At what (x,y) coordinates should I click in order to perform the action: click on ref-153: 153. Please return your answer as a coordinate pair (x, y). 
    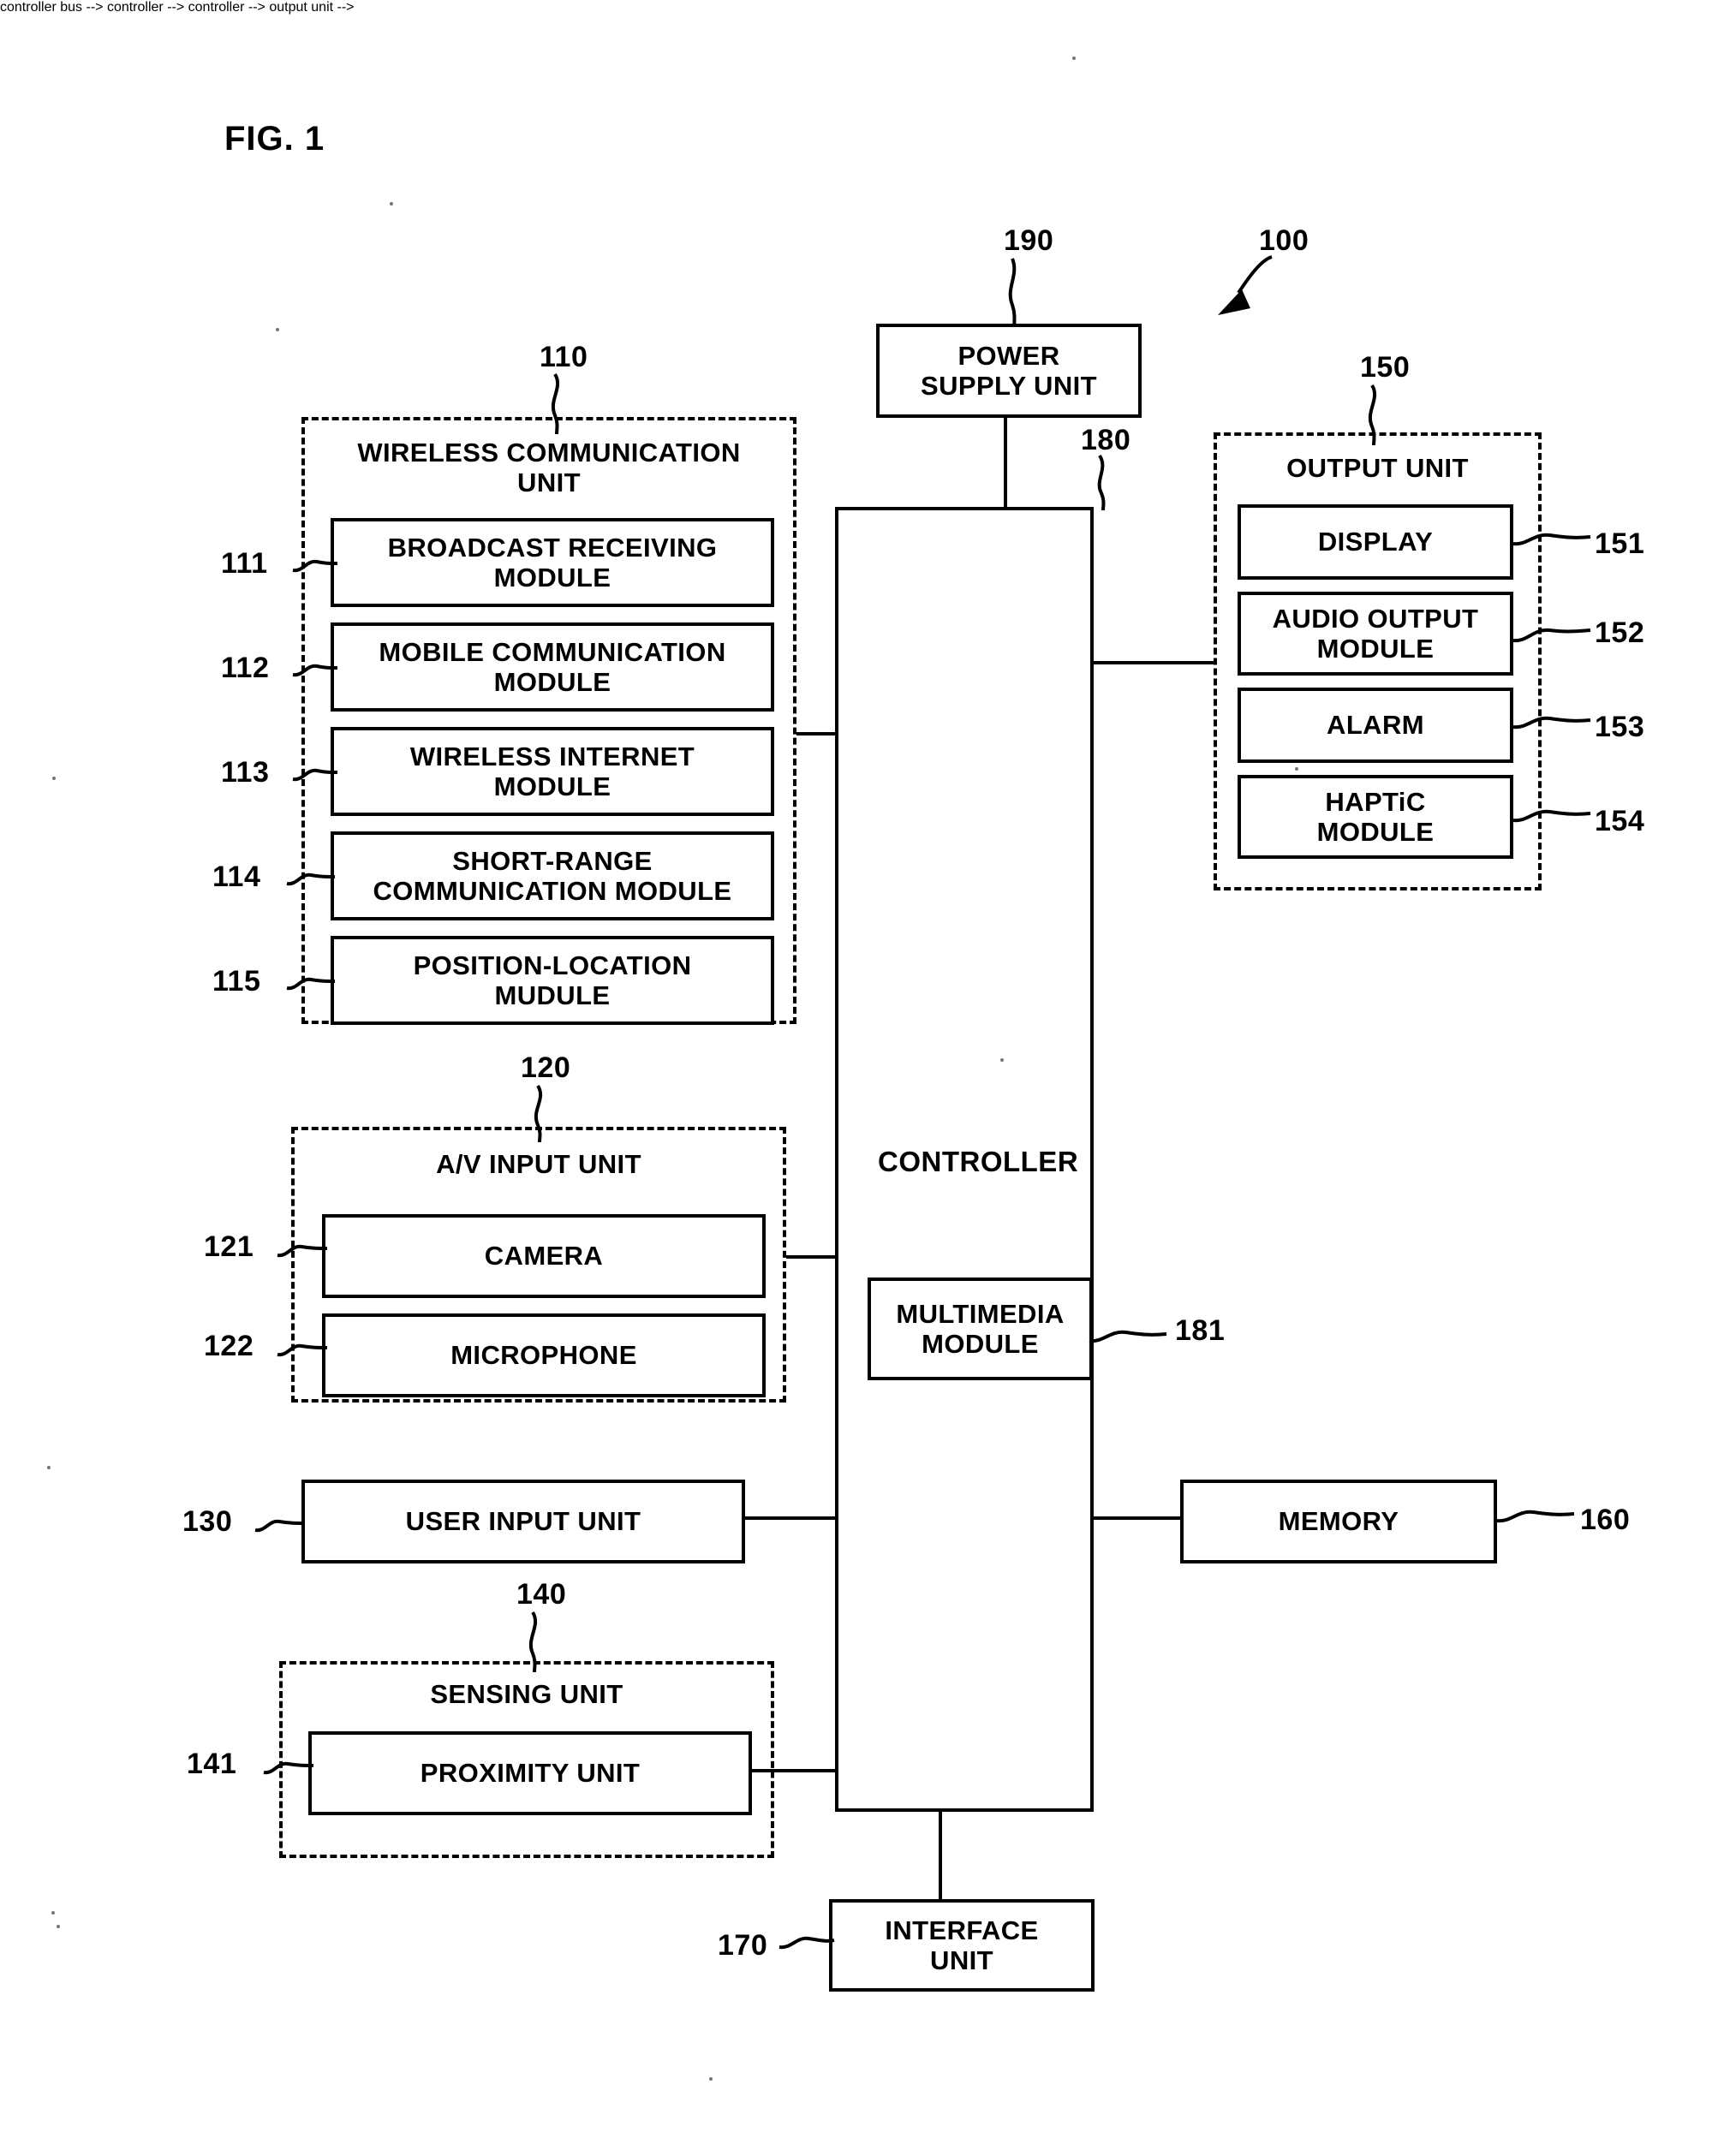
    Looking at the image, I should click on (1620, 727).